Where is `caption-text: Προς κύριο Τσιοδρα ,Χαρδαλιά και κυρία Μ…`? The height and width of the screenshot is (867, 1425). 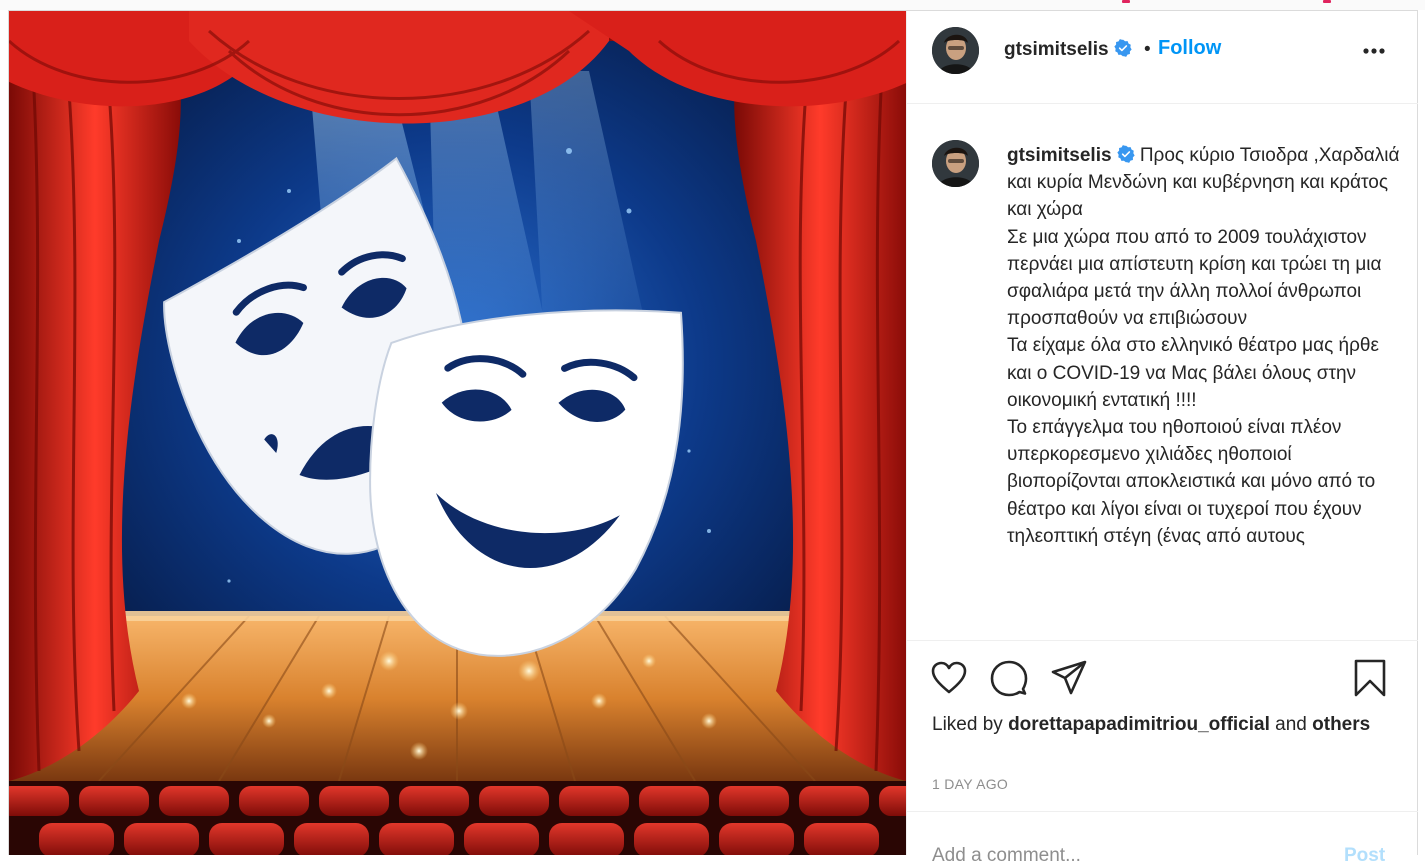
caption-text: Προς κύριο Τσιοδρα ,Χαρδαλιά και κυρία Μ… is located at coordinates (1203, 346).